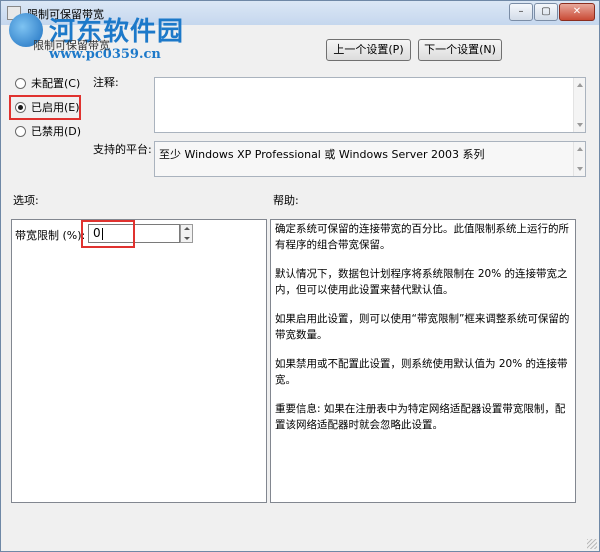 The width and height of the screenshot is (600, 552). I want to click on radio-label: 已禁用(D), so click(56, 131).